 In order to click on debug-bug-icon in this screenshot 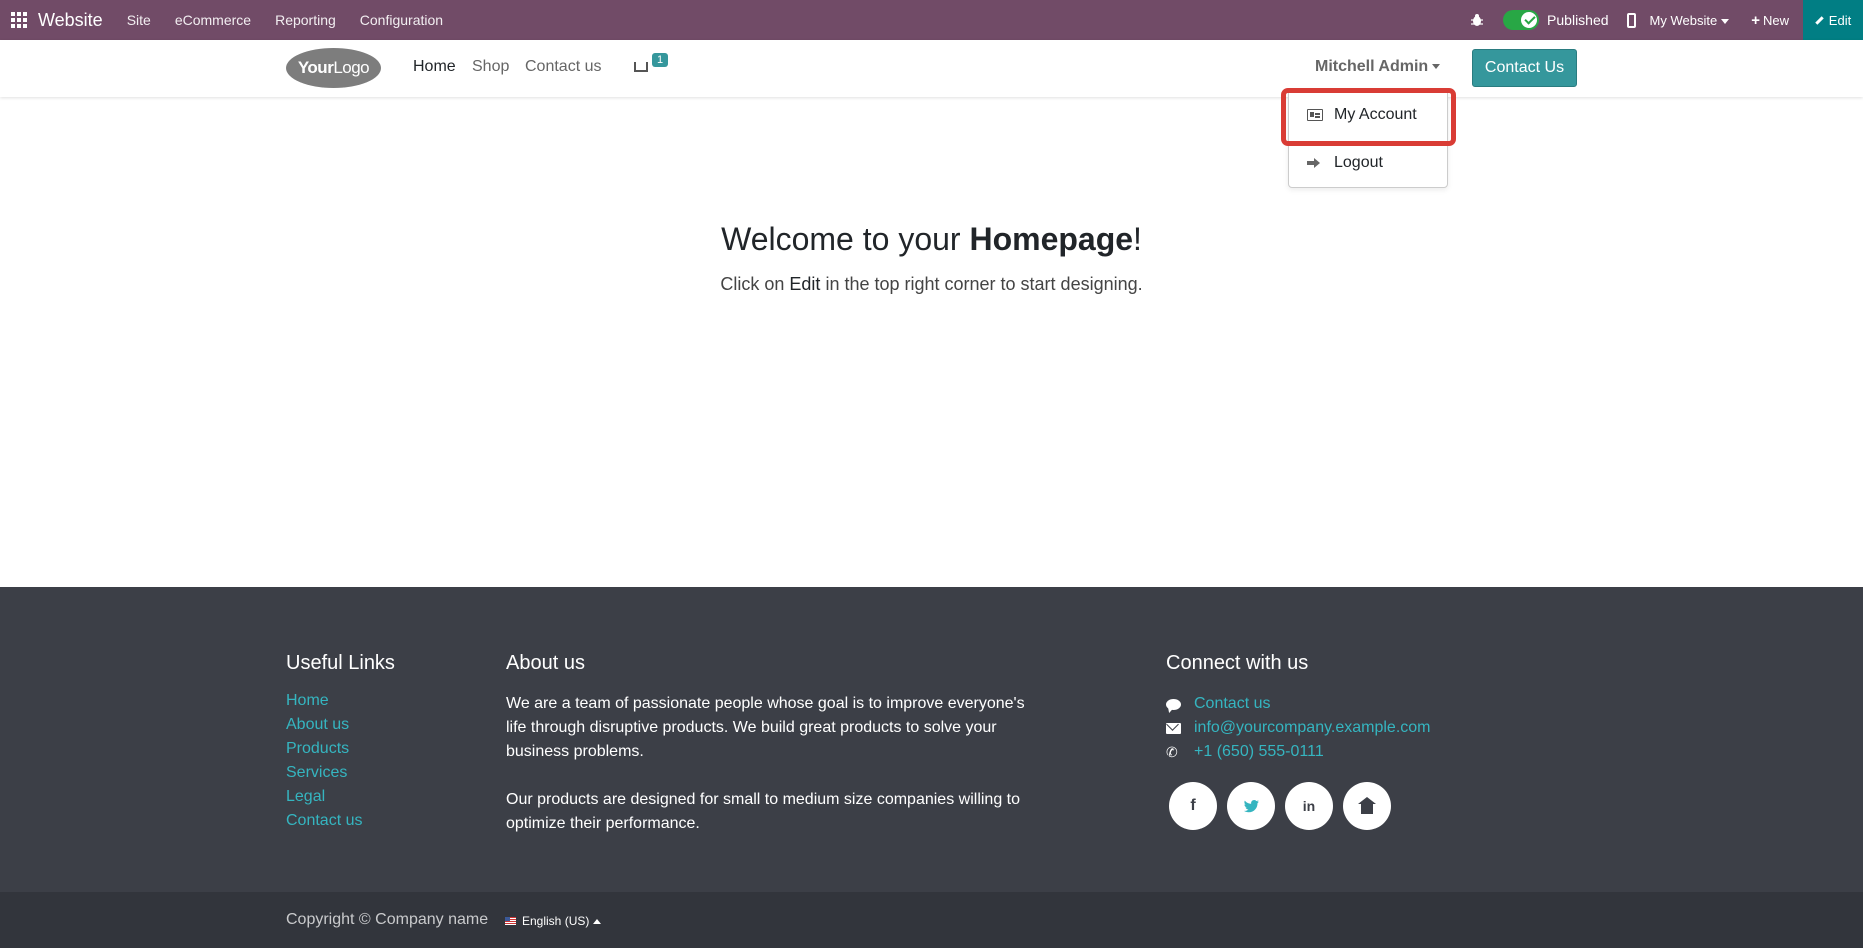, I will do `click(1477, 20)`.